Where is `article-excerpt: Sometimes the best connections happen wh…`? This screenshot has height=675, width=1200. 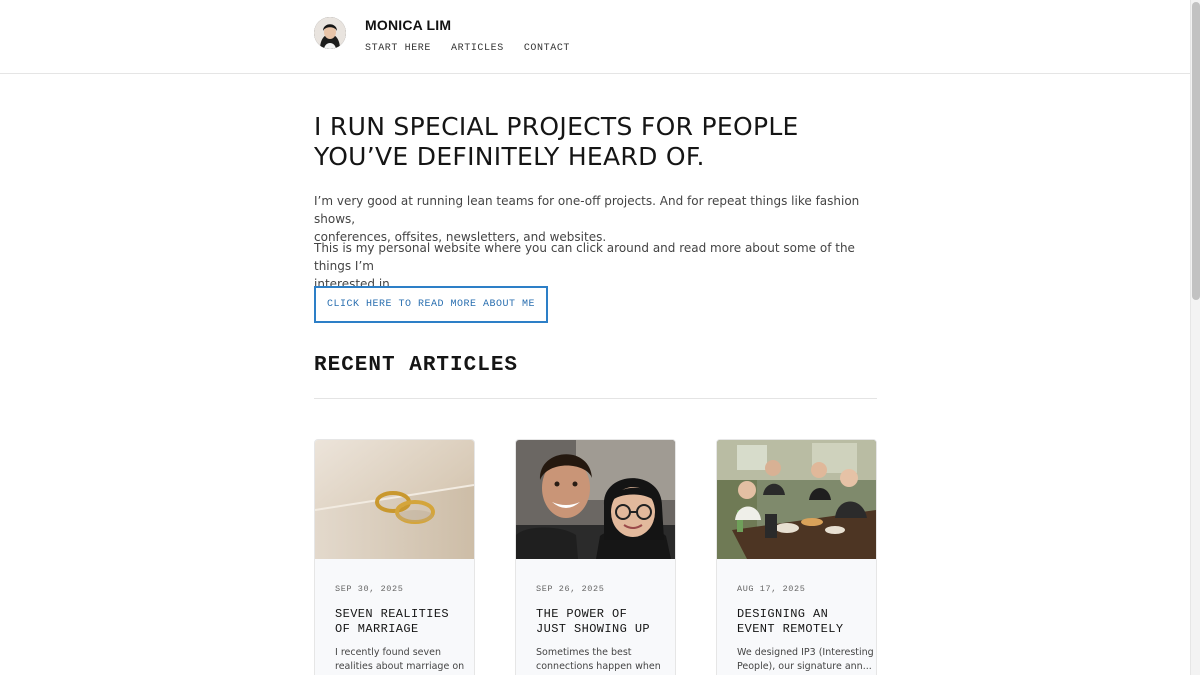 article-excerpt: Sometimes the best connections happen wh… is located at coordinates (598, 660).